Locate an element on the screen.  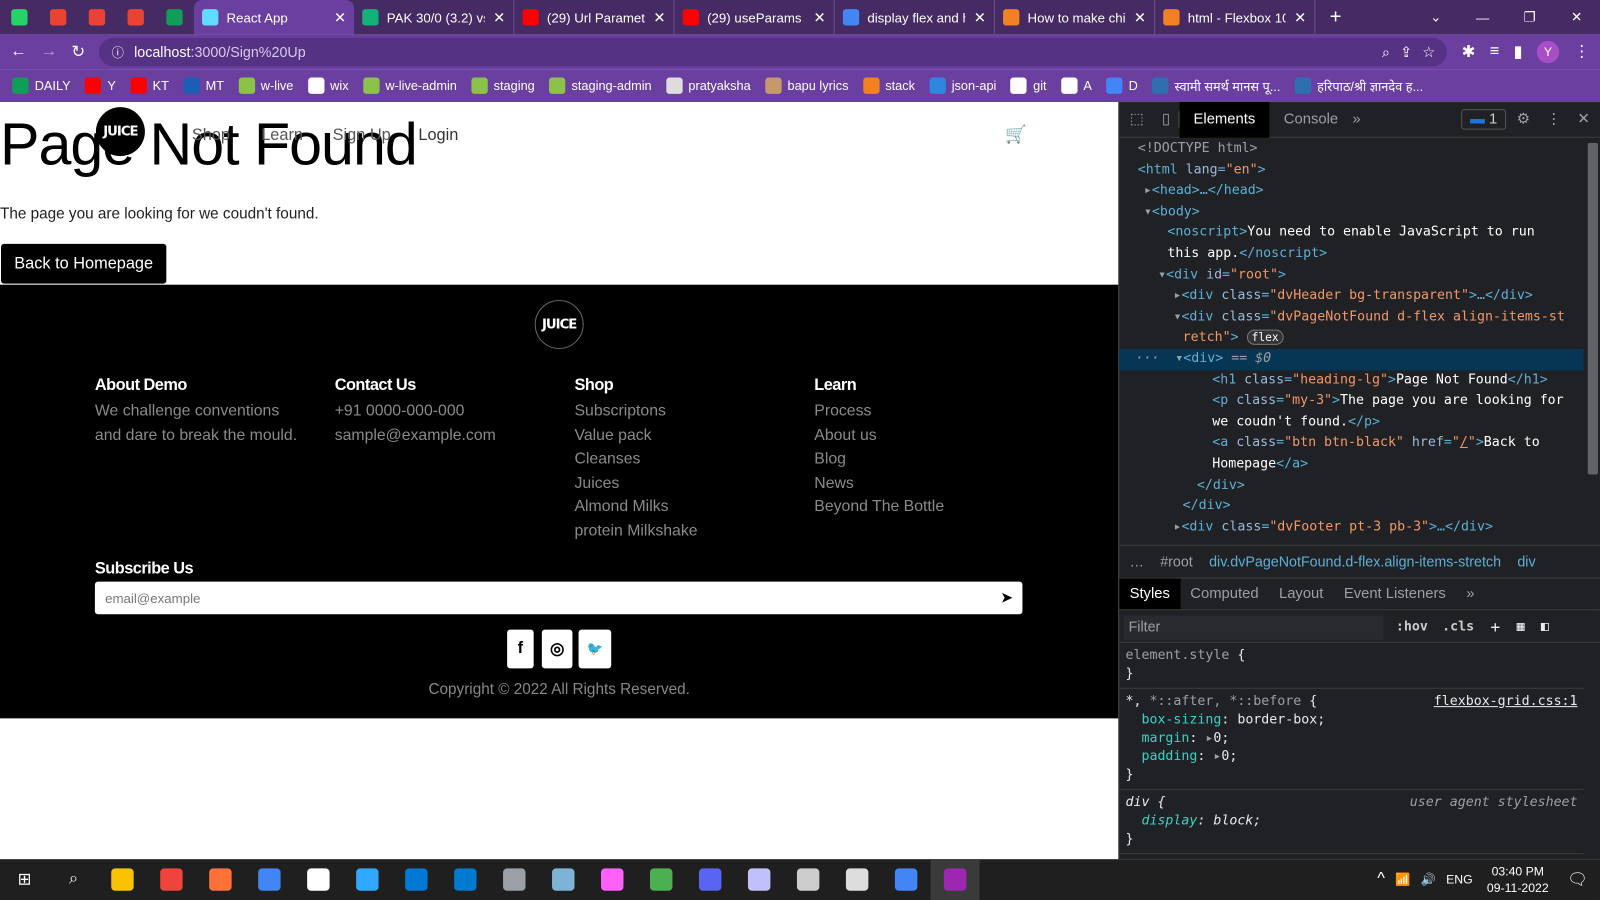
browser-tab: (29) Url Parameters ✕ is located at coordinates (594, 17).